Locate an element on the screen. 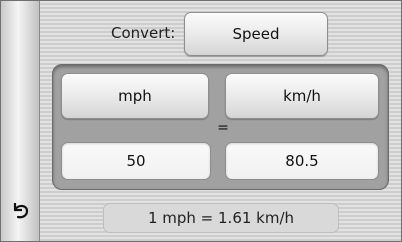  back-button is located at coordinates (20, 210).